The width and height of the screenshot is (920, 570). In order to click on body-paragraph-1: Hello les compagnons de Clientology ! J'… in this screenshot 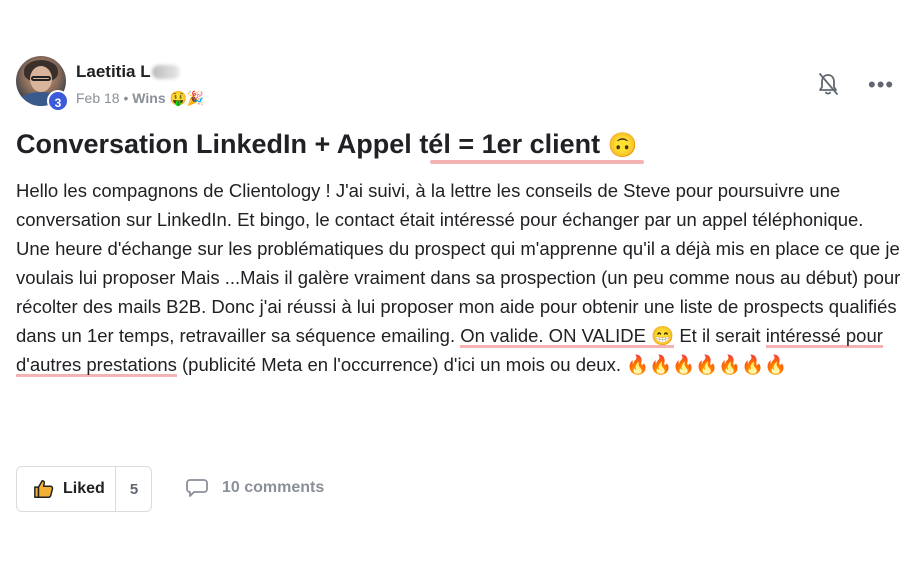, I will do `click(440, 205)`.